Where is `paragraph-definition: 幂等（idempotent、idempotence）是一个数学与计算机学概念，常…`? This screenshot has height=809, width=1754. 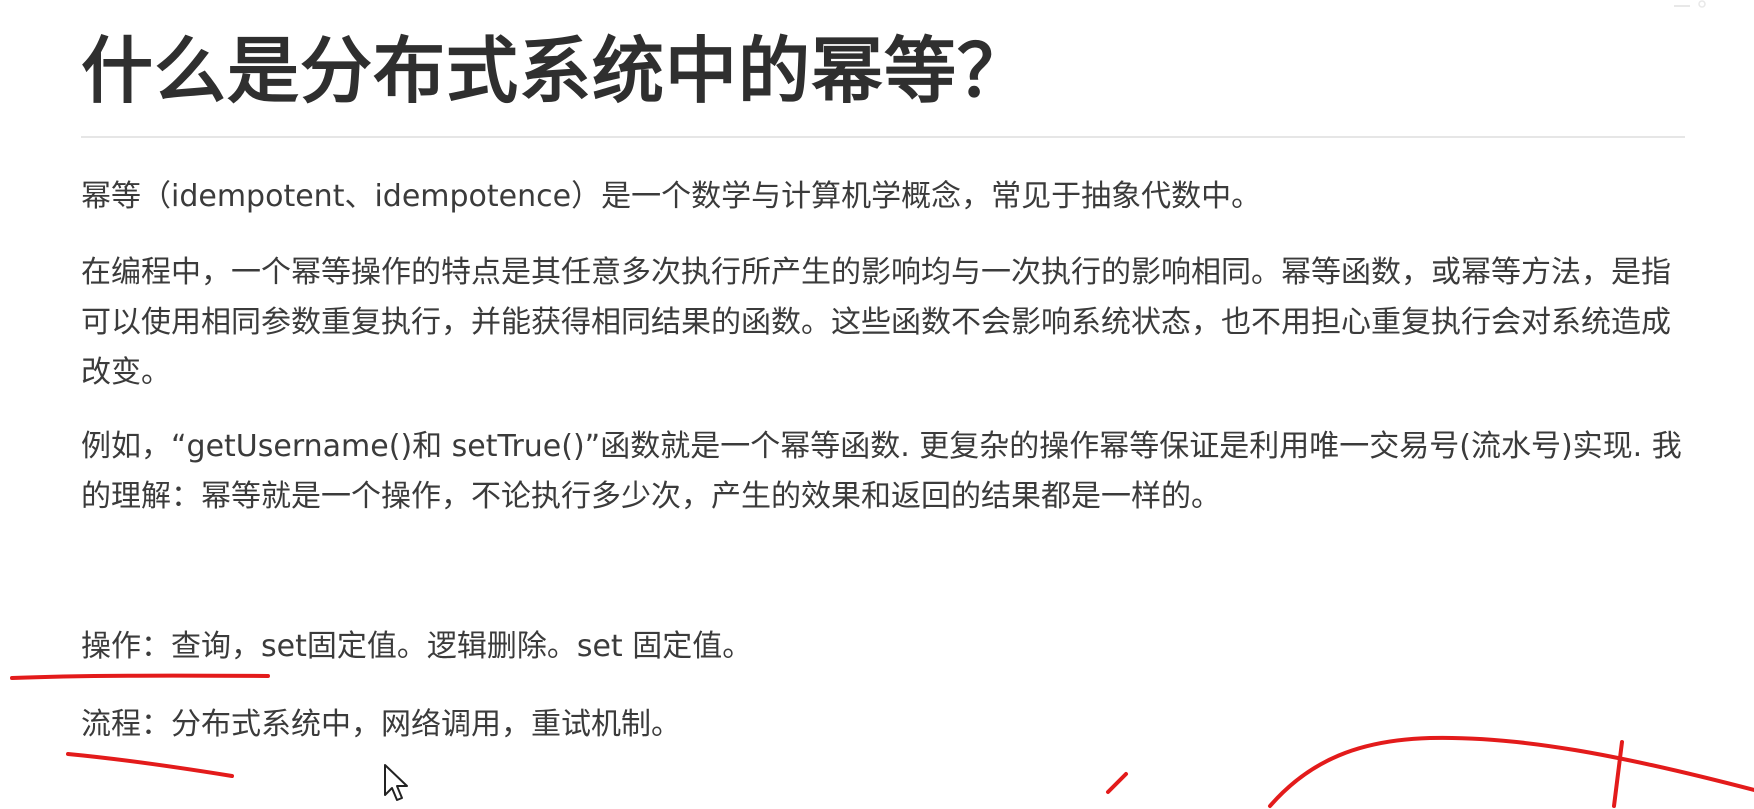
paragraph-definition: 幂等（idempotent、idempotence）是一个数学与计算机学概念，常… is located at coordinates (671, 196).